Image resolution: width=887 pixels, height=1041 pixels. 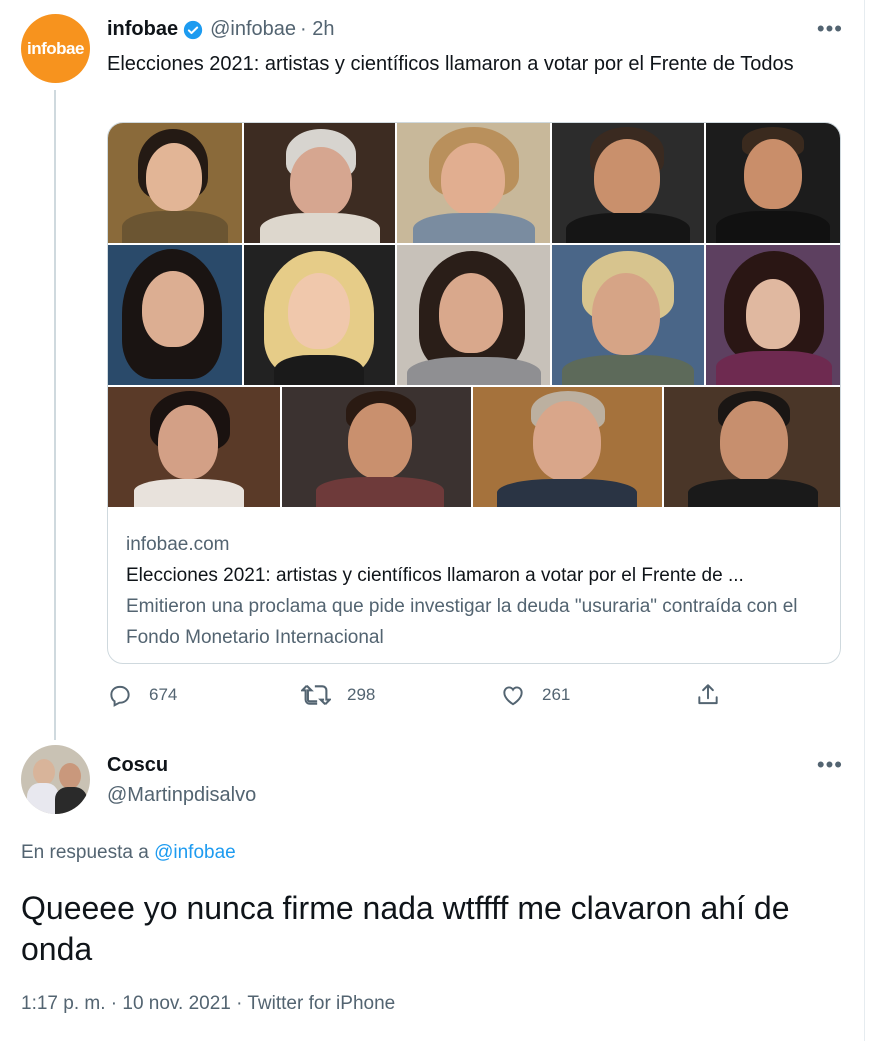 I want to click on tweet-header: infobae @infobae · 2h, so click(x=221, y=29).